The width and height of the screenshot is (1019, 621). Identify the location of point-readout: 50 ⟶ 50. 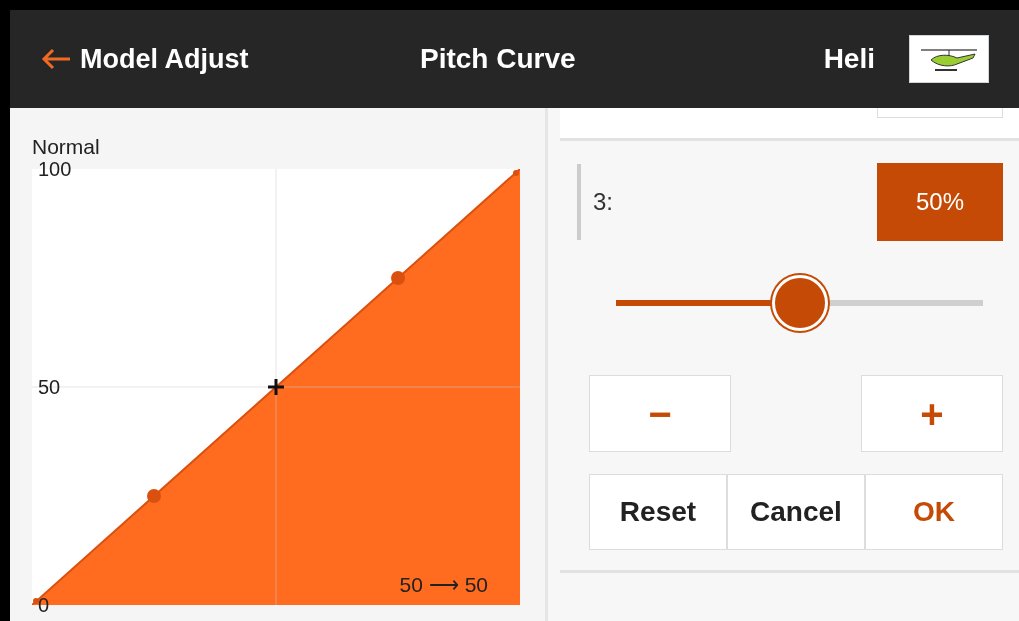
(443, 584).